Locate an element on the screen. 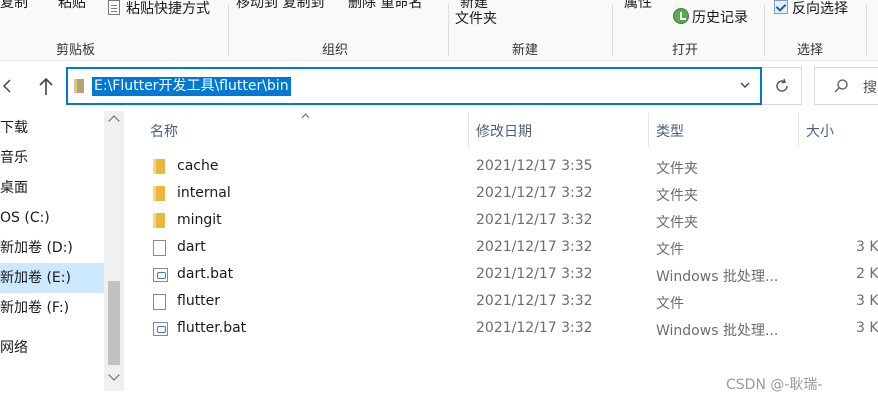  sidebar-item-drive-d: 新加卷 (D:) is located at coordinates (52, 248).